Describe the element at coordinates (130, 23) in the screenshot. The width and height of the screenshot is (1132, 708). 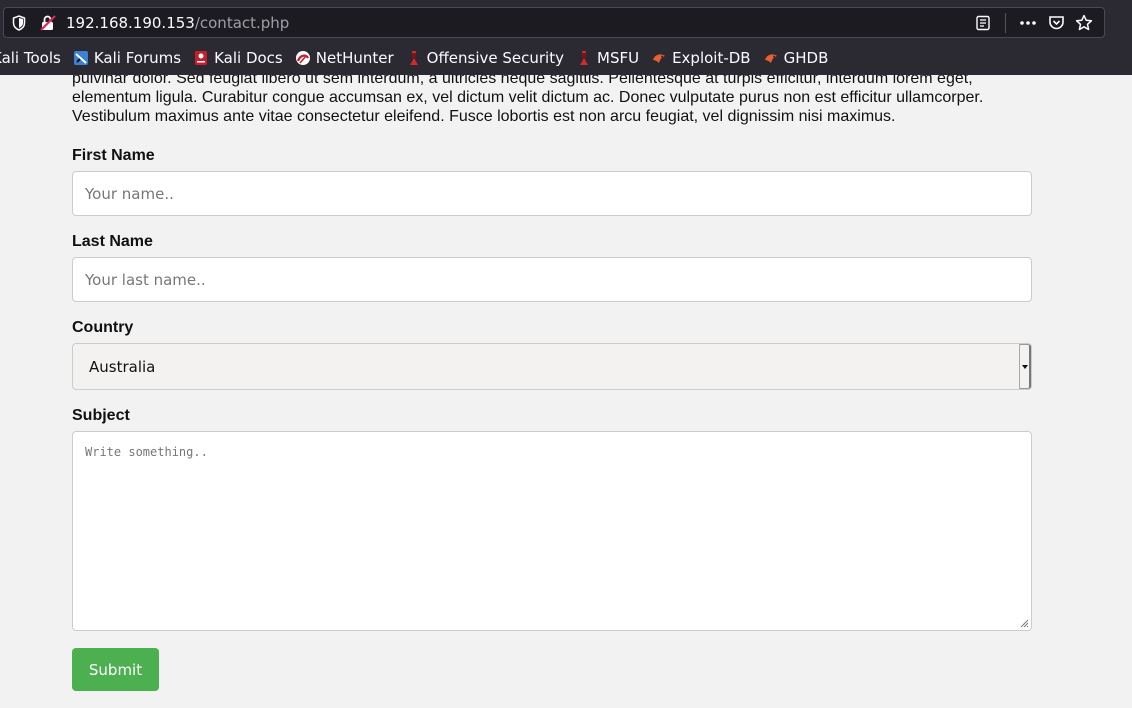
I see `url-host: 192.168.190.153` at that location.